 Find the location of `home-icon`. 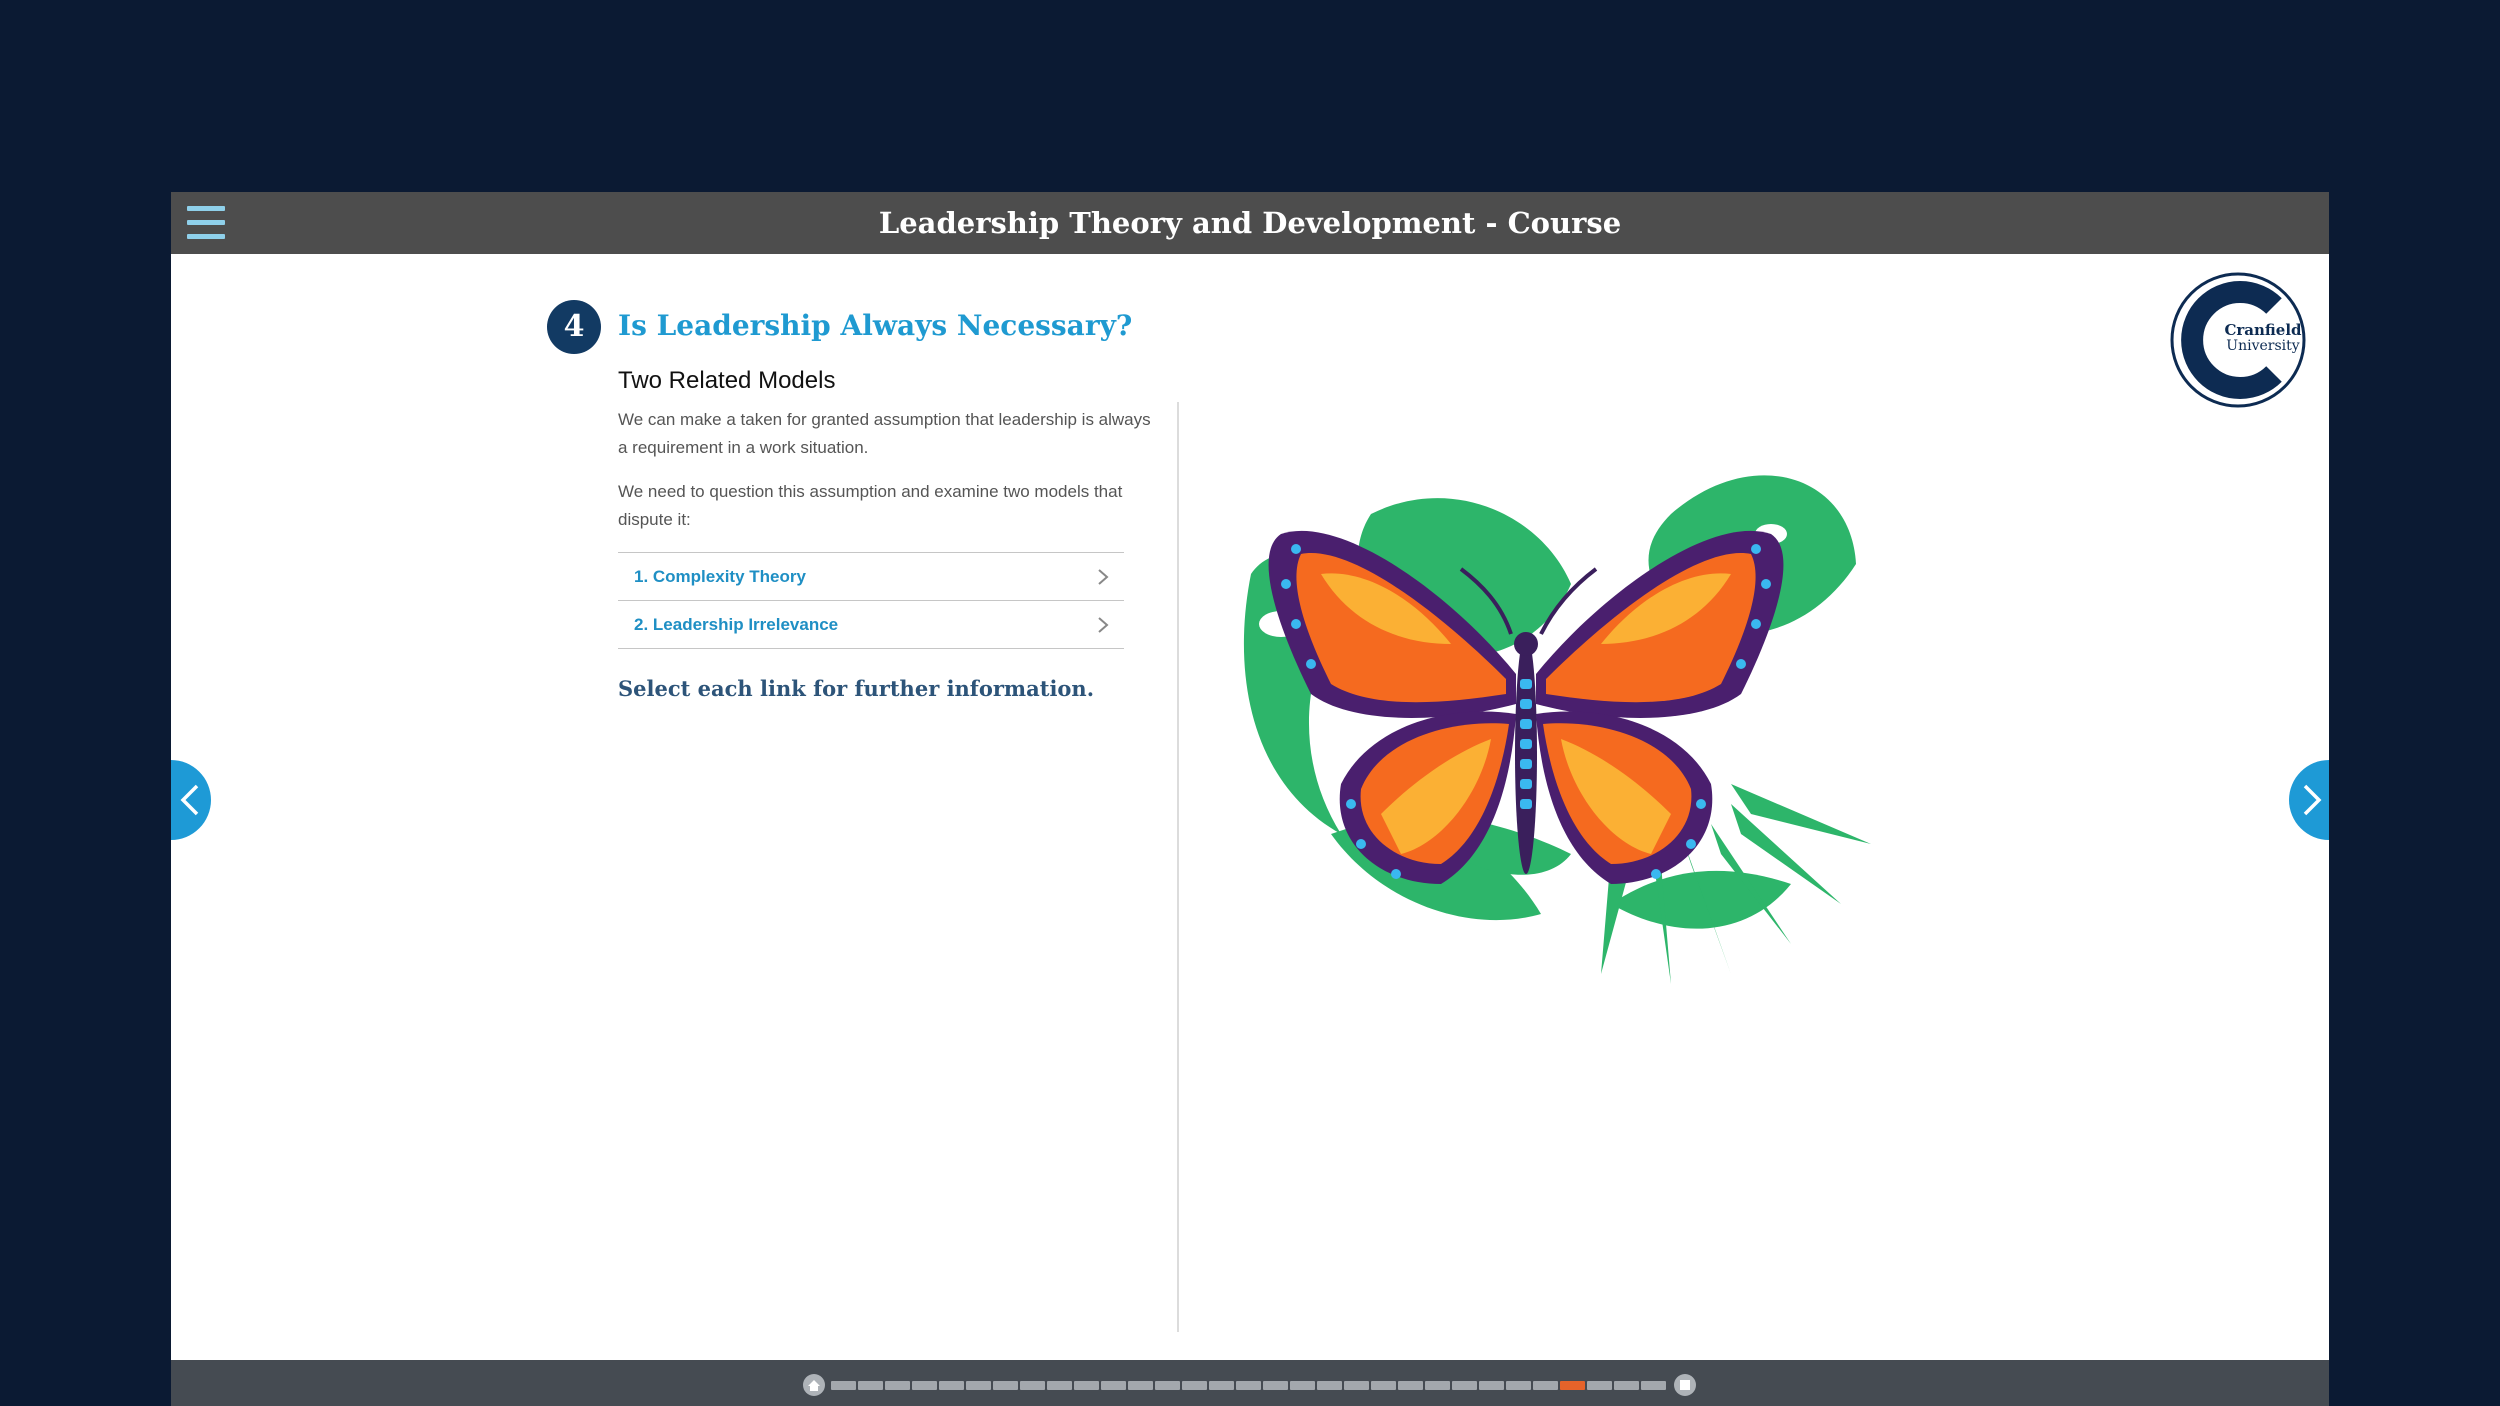

home-icon is located at coordinates (814, 1385).